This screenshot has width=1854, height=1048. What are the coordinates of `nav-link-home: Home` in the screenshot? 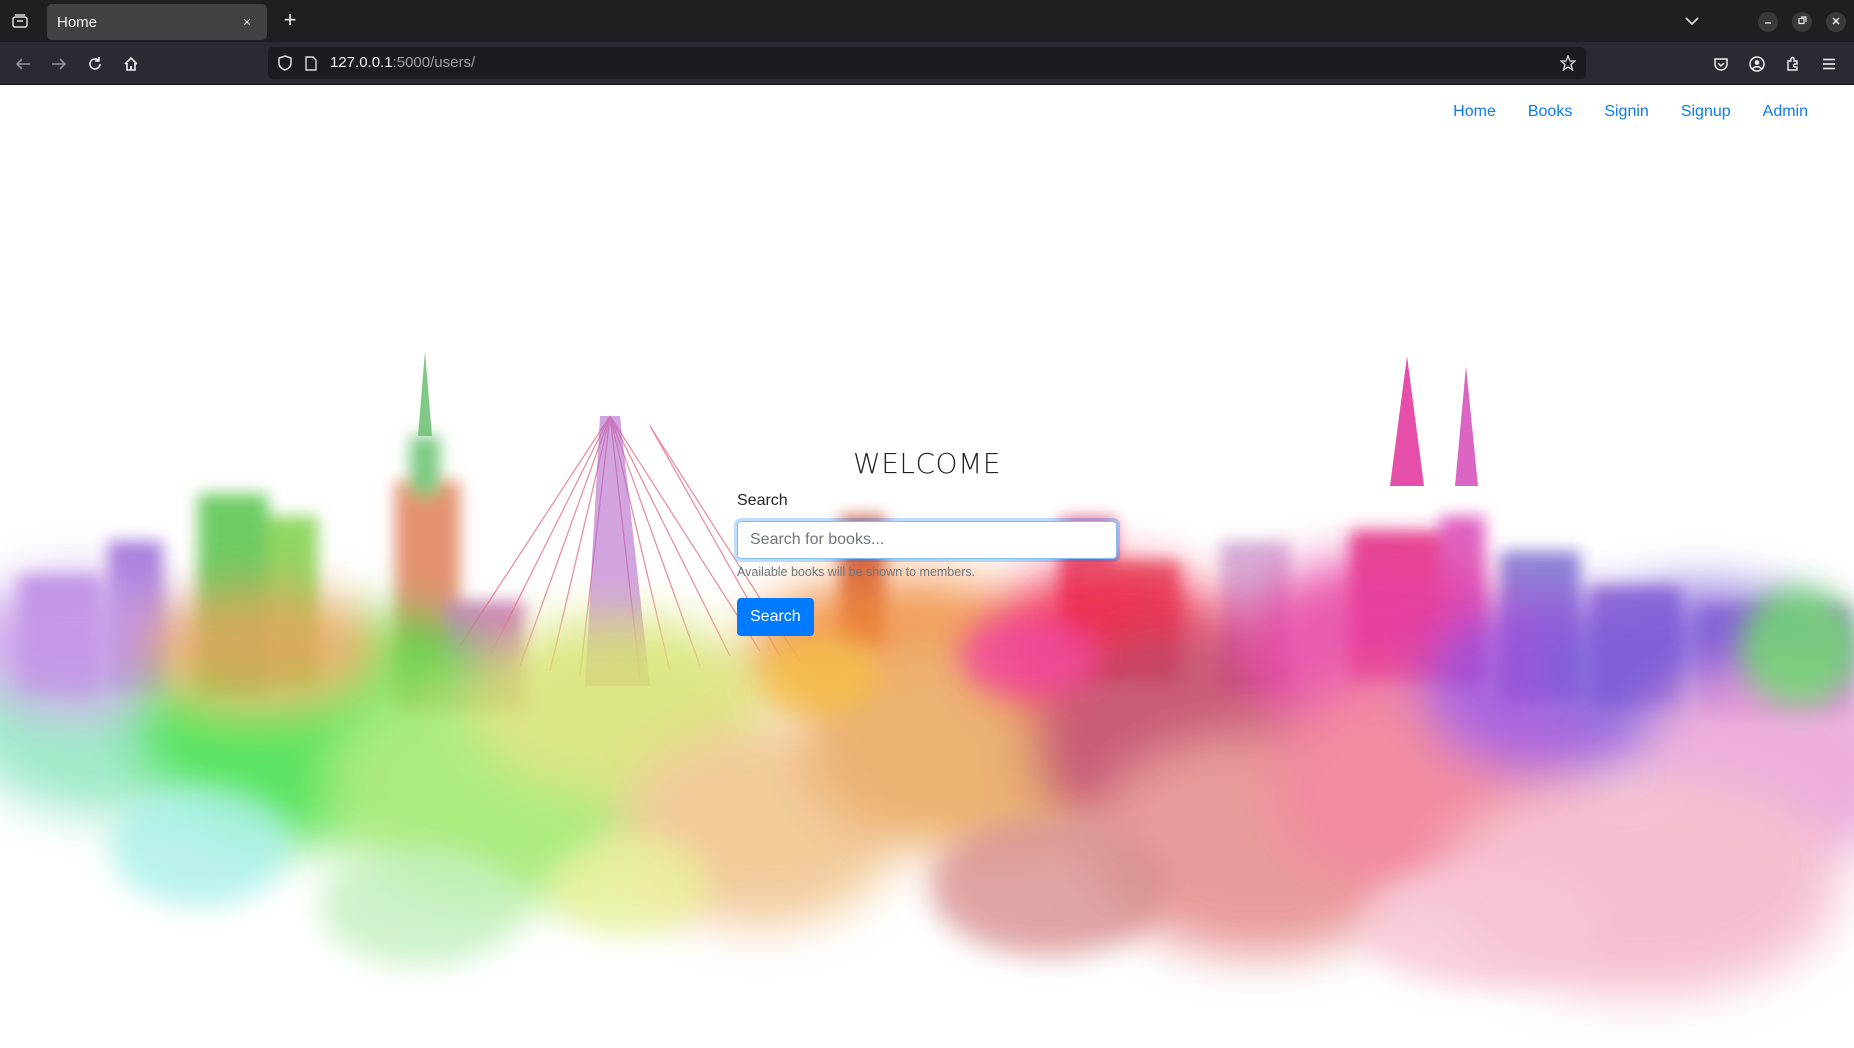 It's located at (1474, 112).